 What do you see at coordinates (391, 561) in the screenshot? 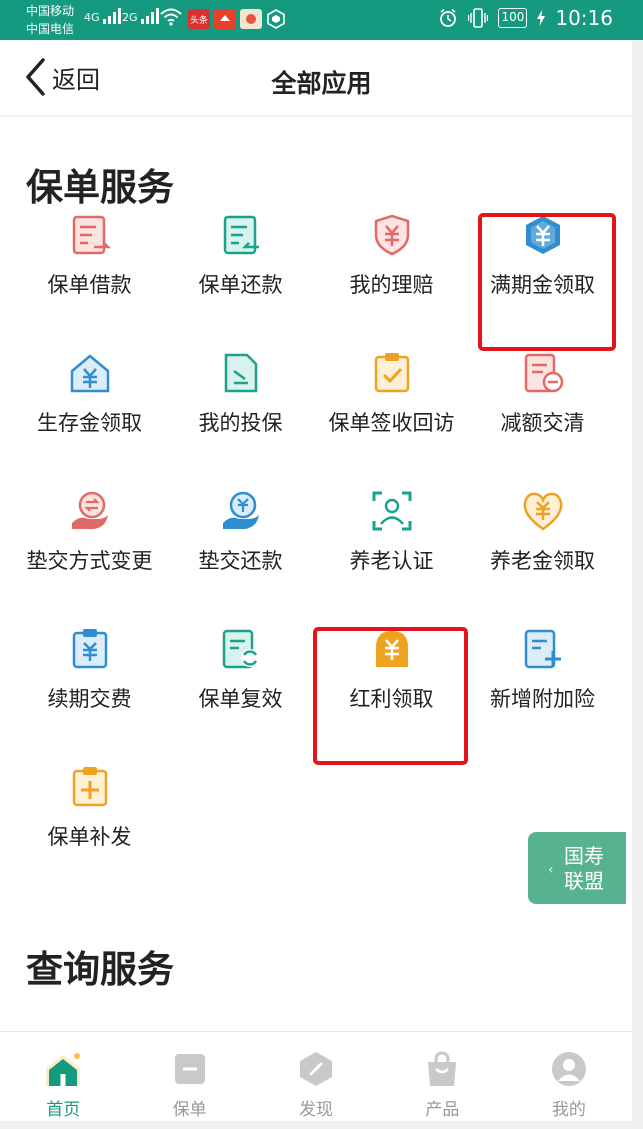
I see `app-label: 养老认证` at bounding box center [391, 561].